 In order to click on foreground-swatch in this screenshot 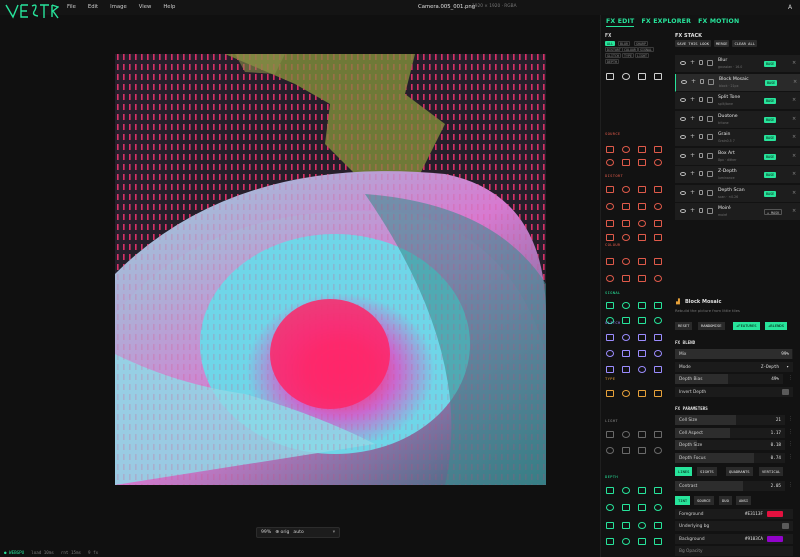, I will do `click(775, 514)`.